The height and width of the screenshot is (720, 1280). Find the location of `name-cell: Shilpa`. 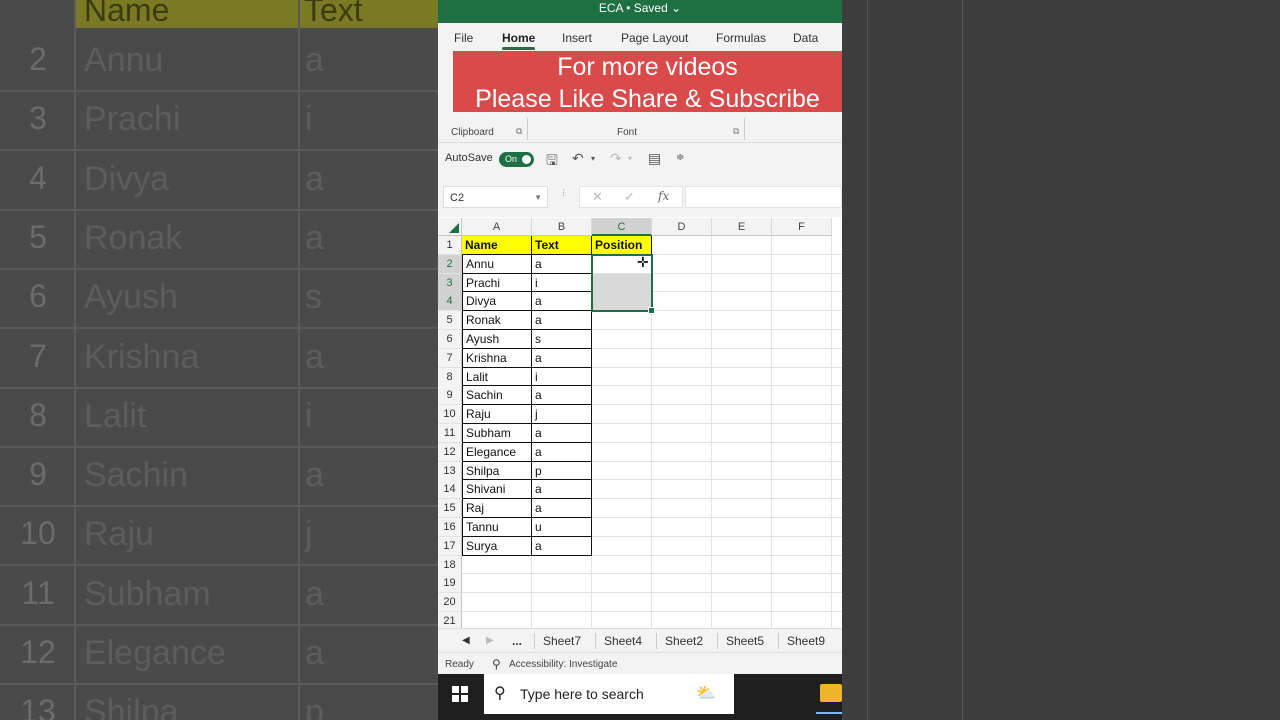

name-cell: Shilpa is located at coordinates (497, 471).